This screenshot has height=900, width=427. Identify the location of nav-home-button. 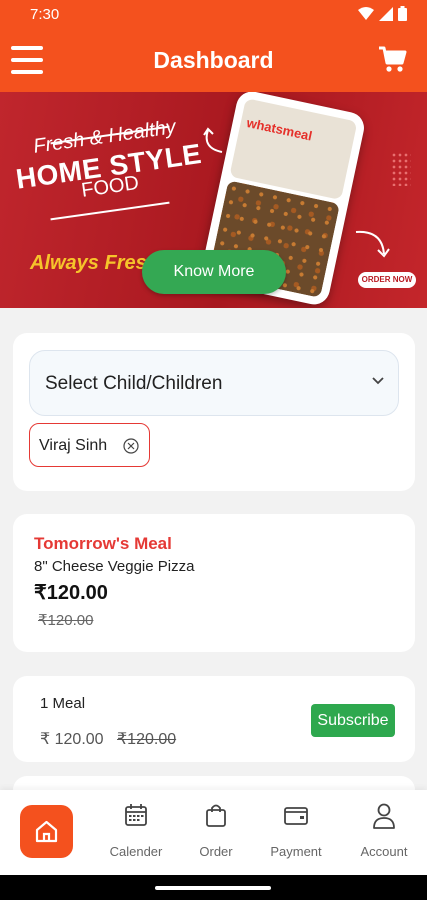
(46, 831).